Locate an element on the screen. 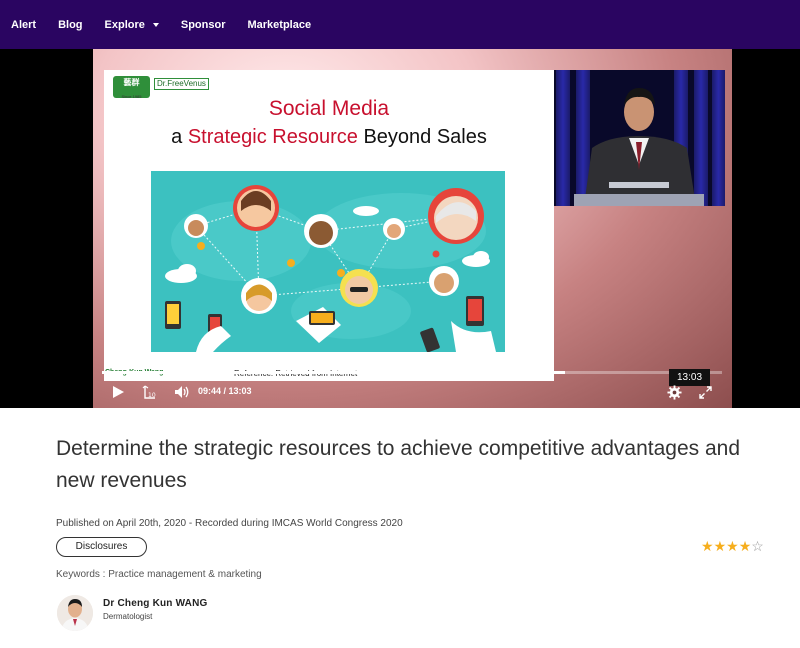 The image size is (800, 648). seek-time-tooltip: 13:03 is located at coordinates (689, 377).